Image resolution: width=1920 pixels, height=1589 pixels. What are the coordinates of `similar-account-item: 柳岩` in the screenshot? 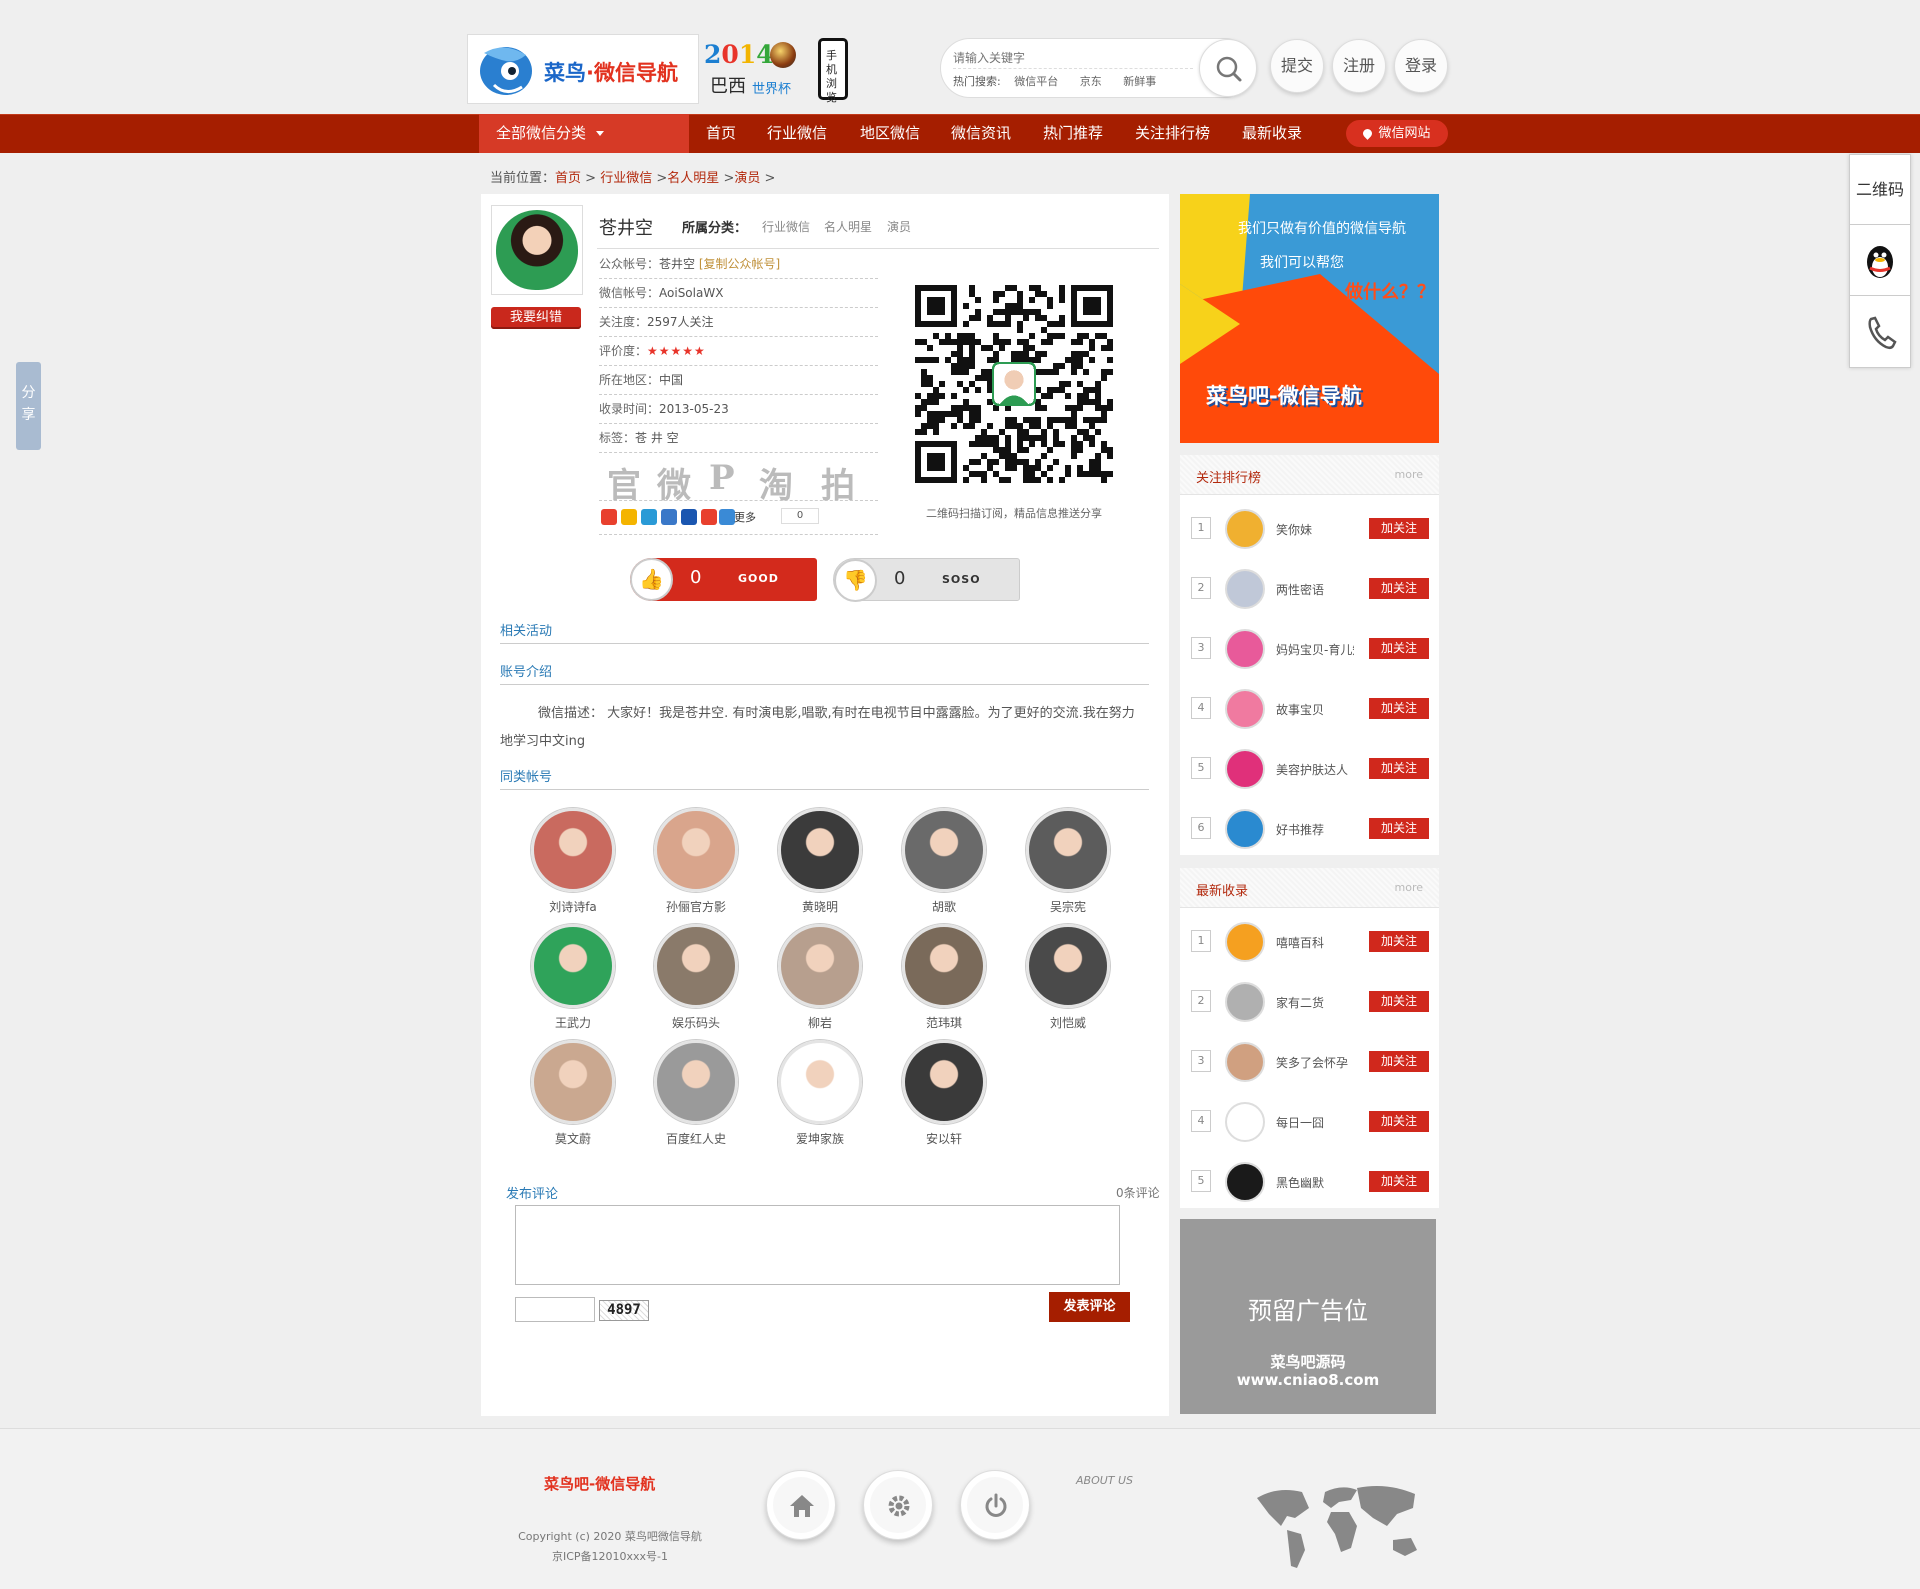 It's located at (820, 977).